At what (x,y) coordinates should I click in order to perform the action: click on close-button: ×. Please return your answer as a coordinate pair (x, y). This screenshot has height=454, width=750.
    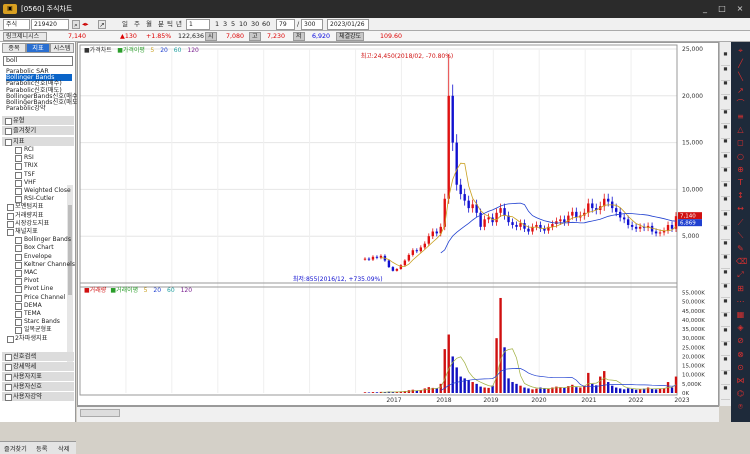
    Looking at the image, I should click on (740, 8).